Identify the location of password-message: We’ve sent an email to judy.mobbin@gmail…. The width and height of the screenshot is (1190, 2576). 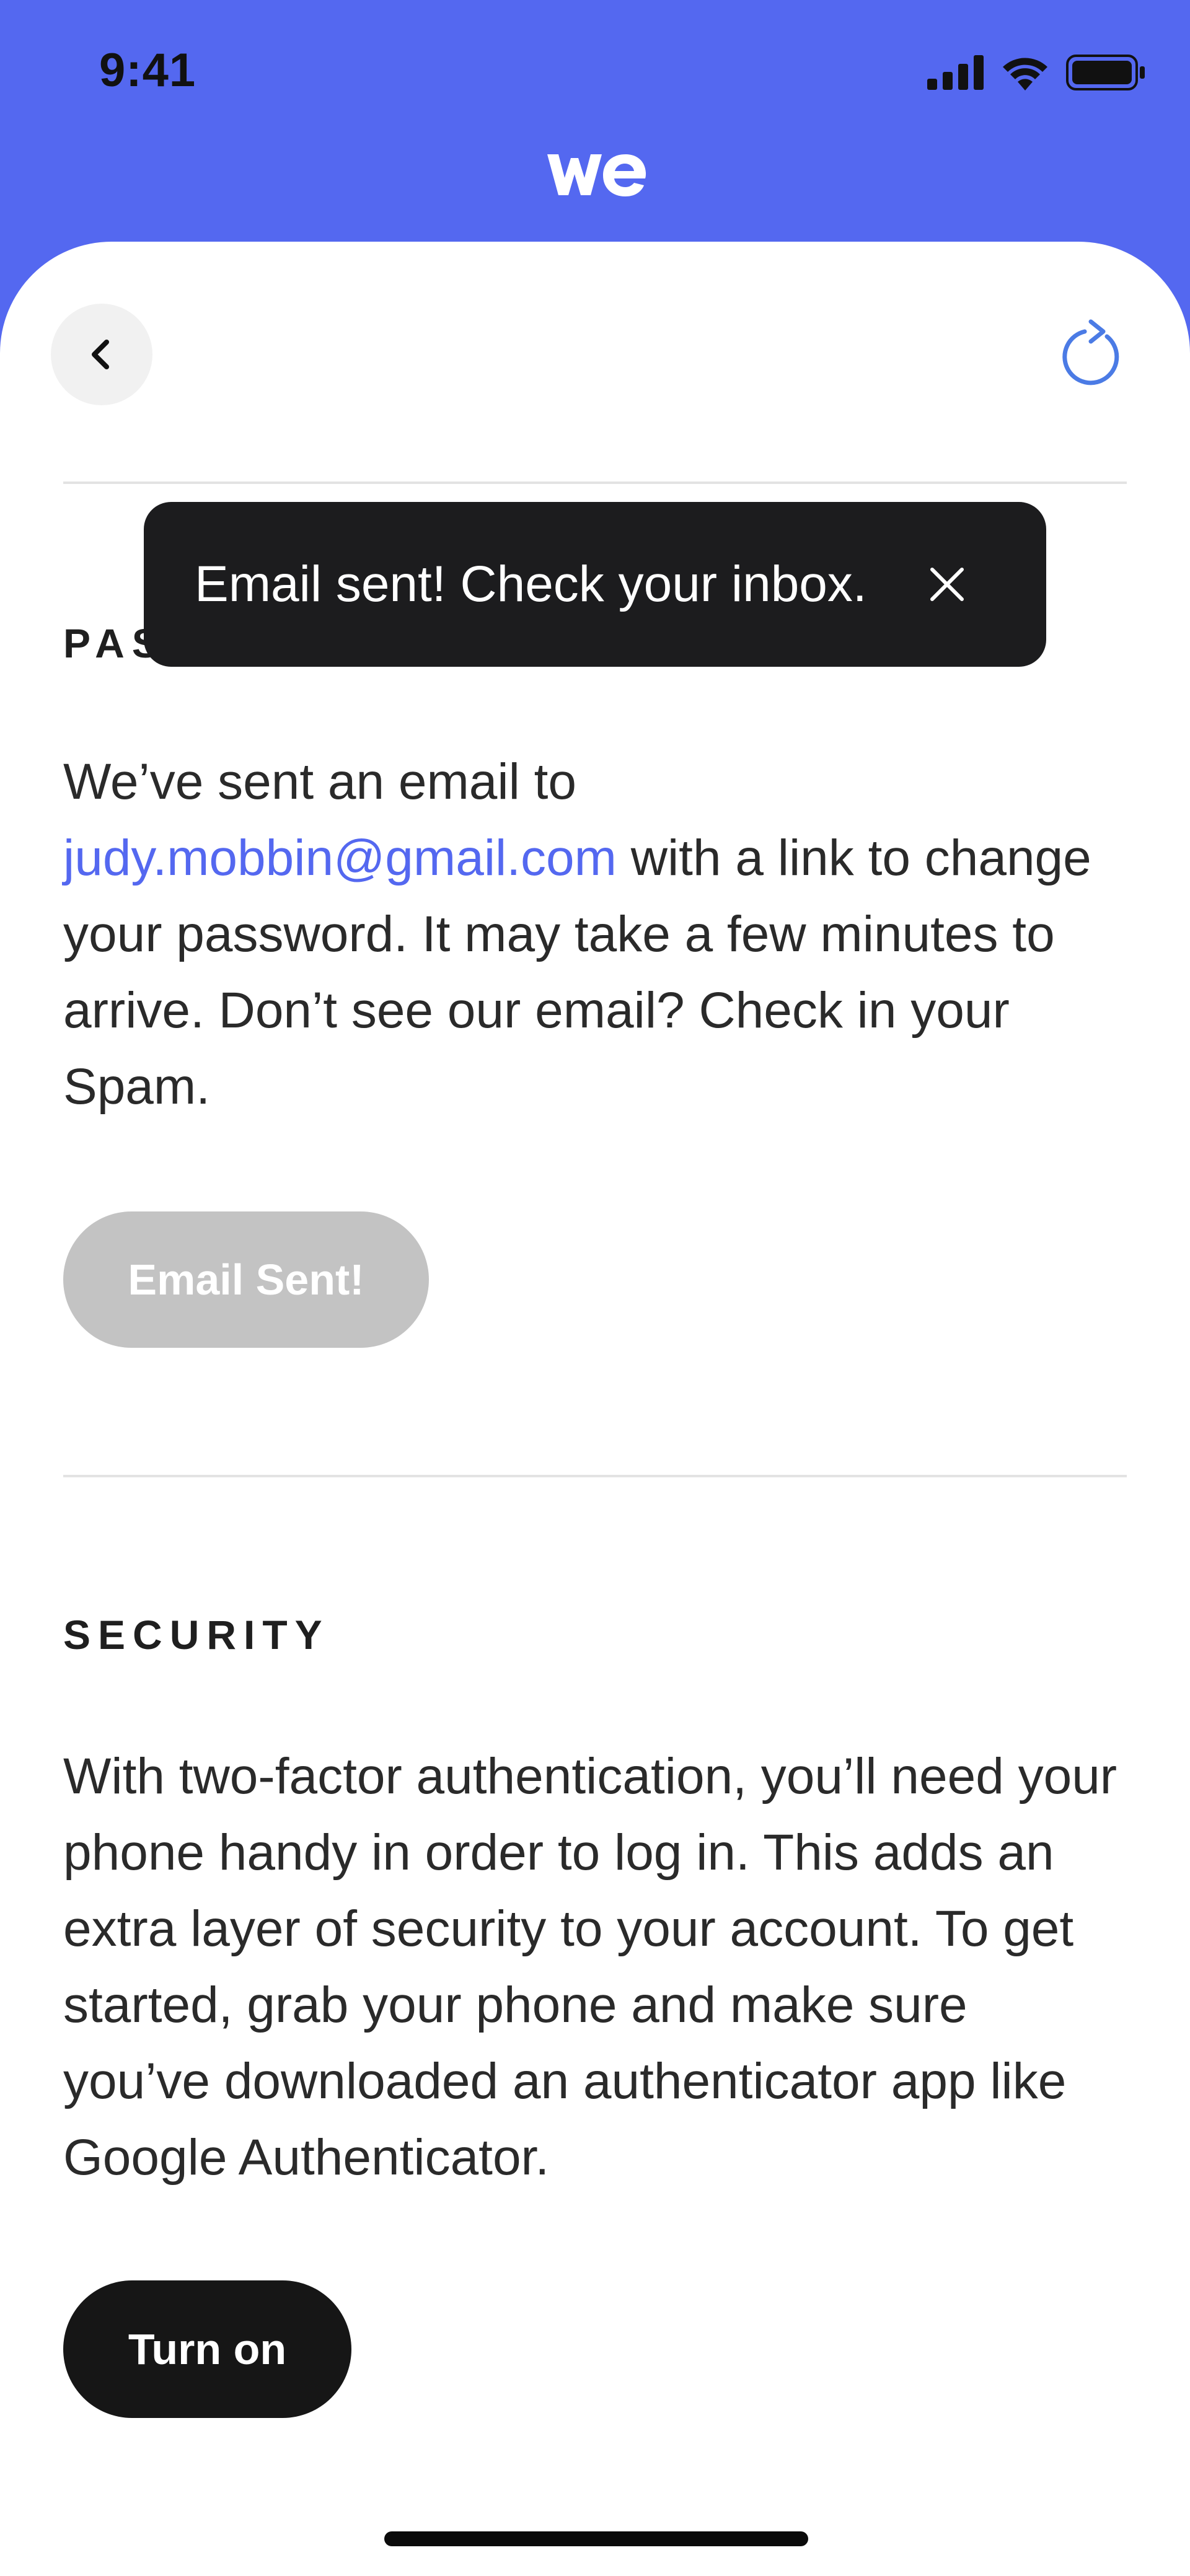
(595, 935).